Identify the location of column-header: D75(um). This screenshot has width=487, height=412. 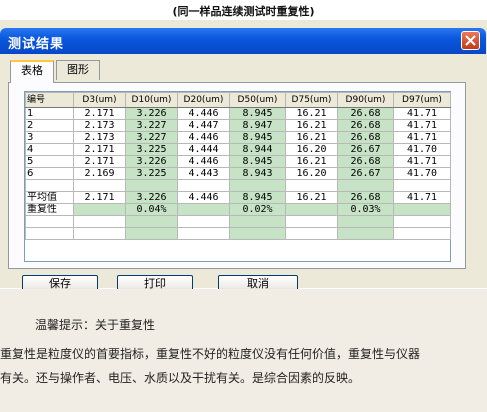
(311, 100).